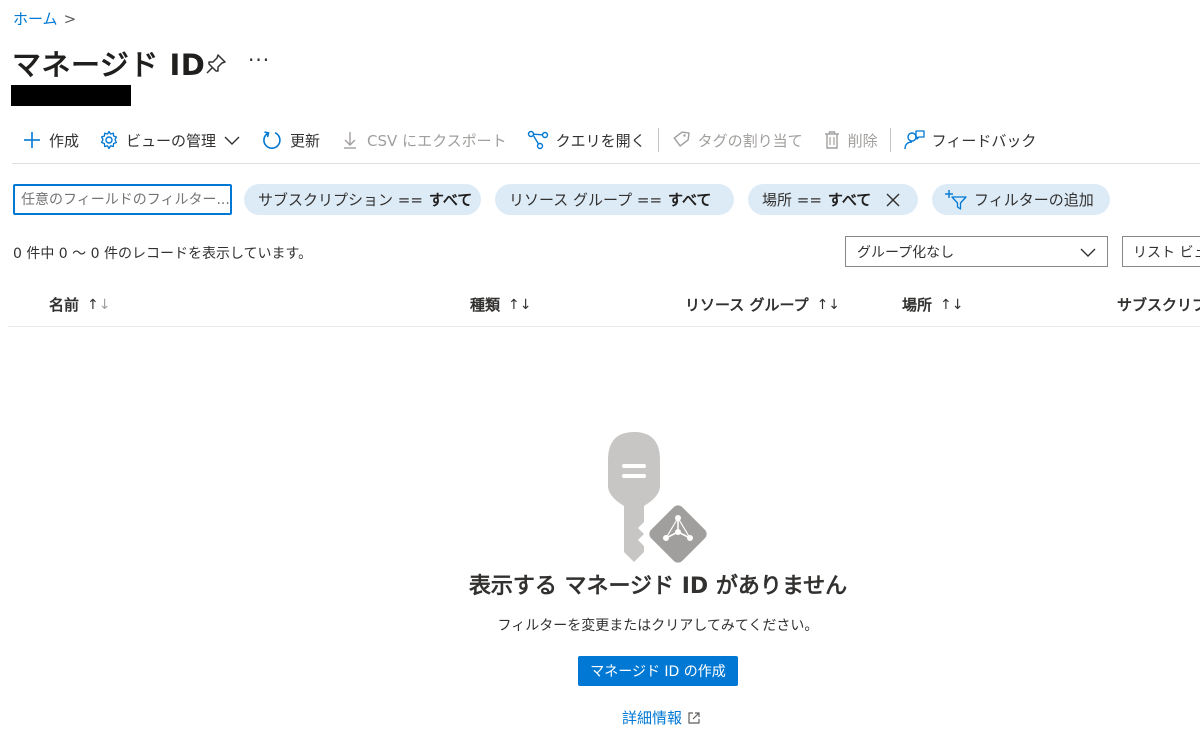 This screenshot has width=1200, height=743. I want to click on plus-icon, so click(32, 140).